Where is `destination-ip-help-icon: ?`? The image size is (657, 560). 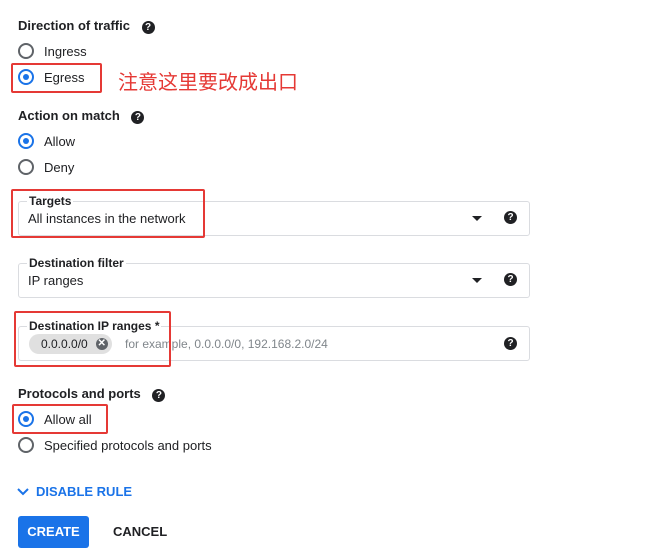
destination-ip-help-icon: ? is located at coordinates (510, 343).